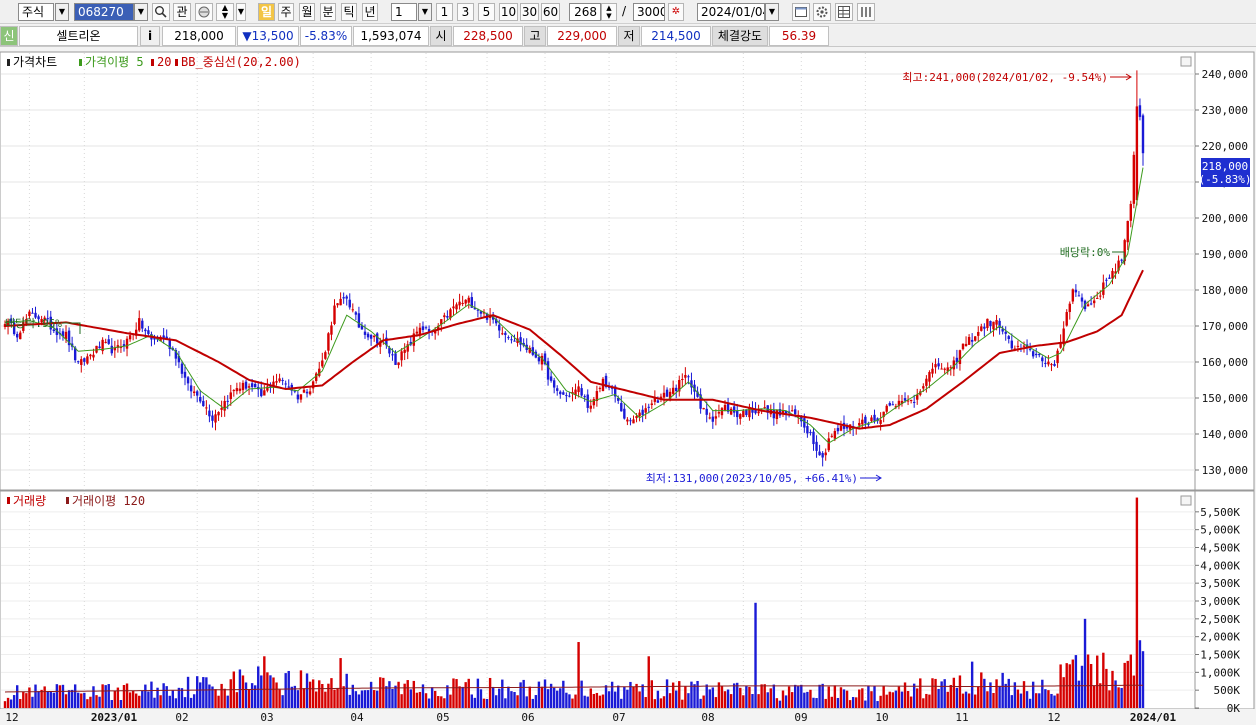  What do you see at coordinates (404, 12) in the screenshot?
I see `interval-select: 1` at bounding box center [404, 12].